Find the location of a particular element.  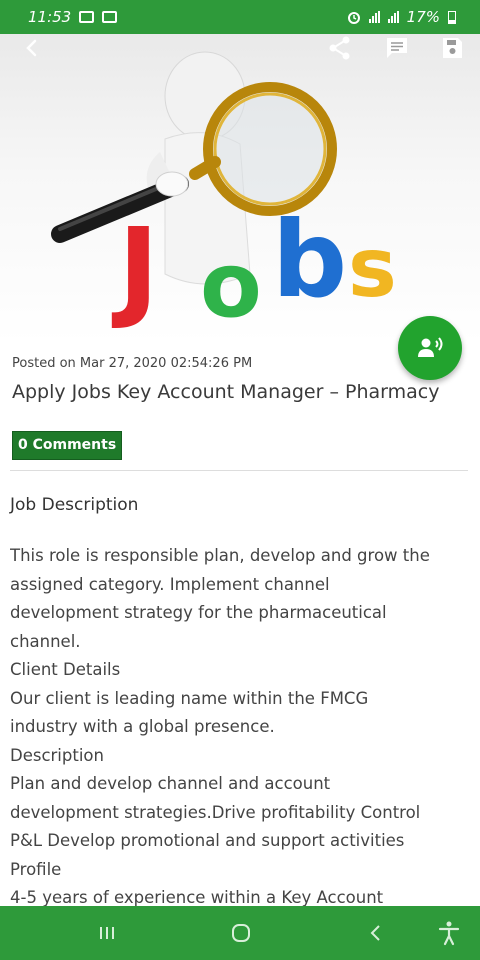

comments-button: 0 Comments is located at coordinates (67, 445).